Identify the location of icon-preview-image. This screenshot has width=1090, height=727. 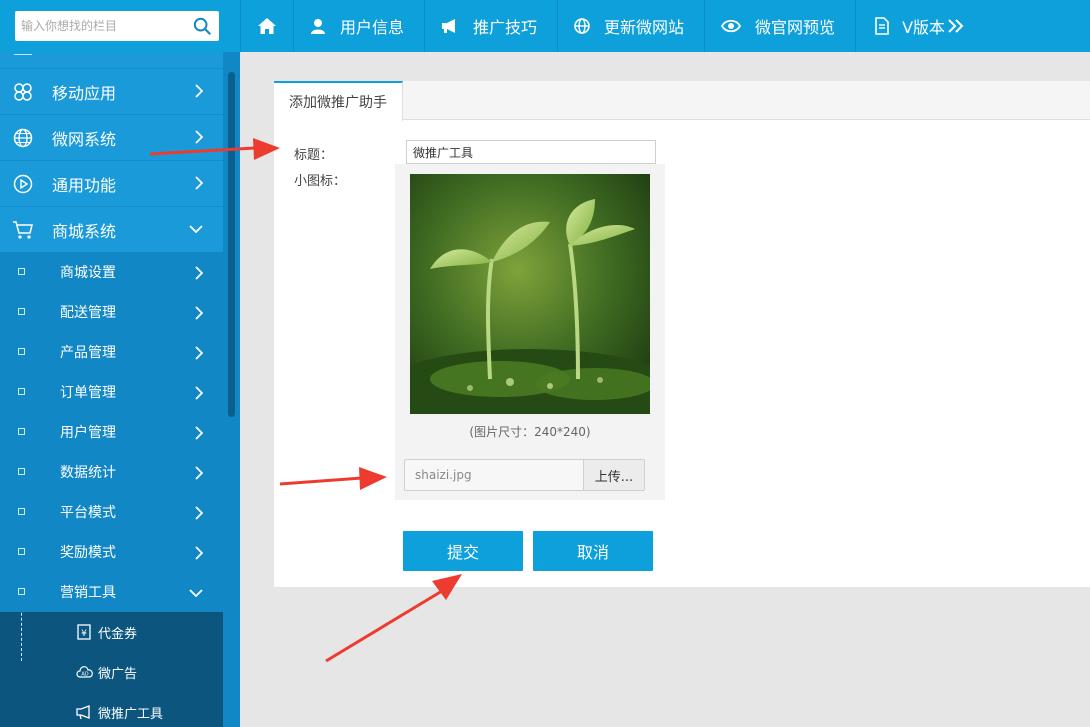
(530, 294).